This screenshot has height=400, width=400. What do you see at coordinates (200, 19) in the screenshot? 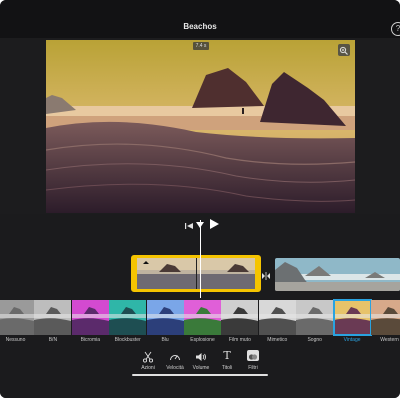
I see `top-bar` at bounding box center [200, 19].